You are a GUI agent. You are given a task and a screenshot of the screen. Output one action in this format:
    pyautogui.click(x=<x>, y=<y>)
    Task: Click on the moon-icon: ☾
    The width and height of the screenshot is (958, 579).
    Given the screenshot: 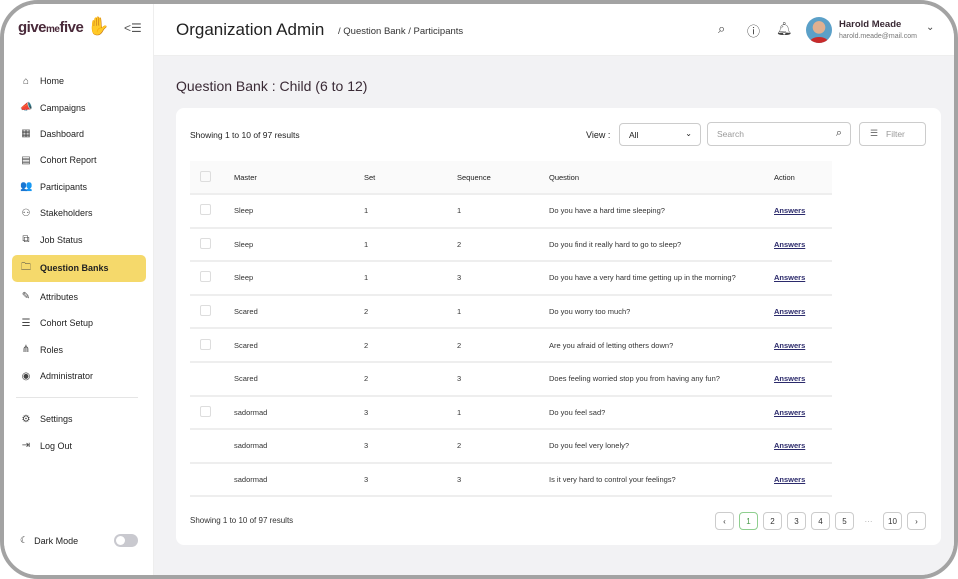 What is the action you would take?
    pyautogui.click(x=24, y=540)
    